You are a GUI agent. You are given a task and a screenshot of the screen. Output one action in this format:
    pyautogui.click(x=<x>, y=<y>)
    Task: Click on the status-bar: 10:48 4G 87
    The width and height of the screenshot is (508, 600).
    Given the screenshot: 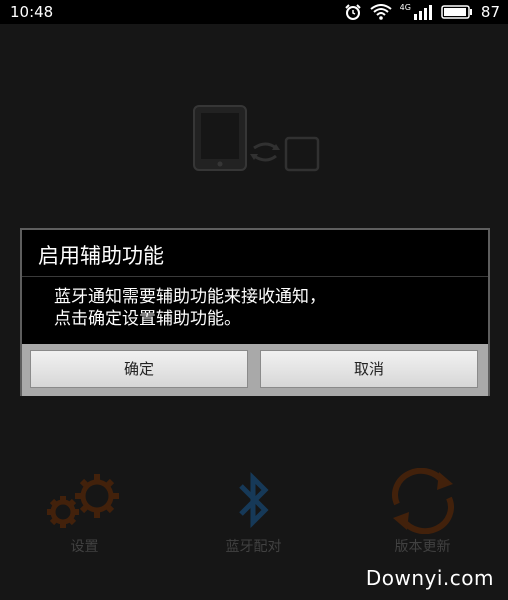 What is the action you would take?
    pyautogui.click(x=254, y=12)
    